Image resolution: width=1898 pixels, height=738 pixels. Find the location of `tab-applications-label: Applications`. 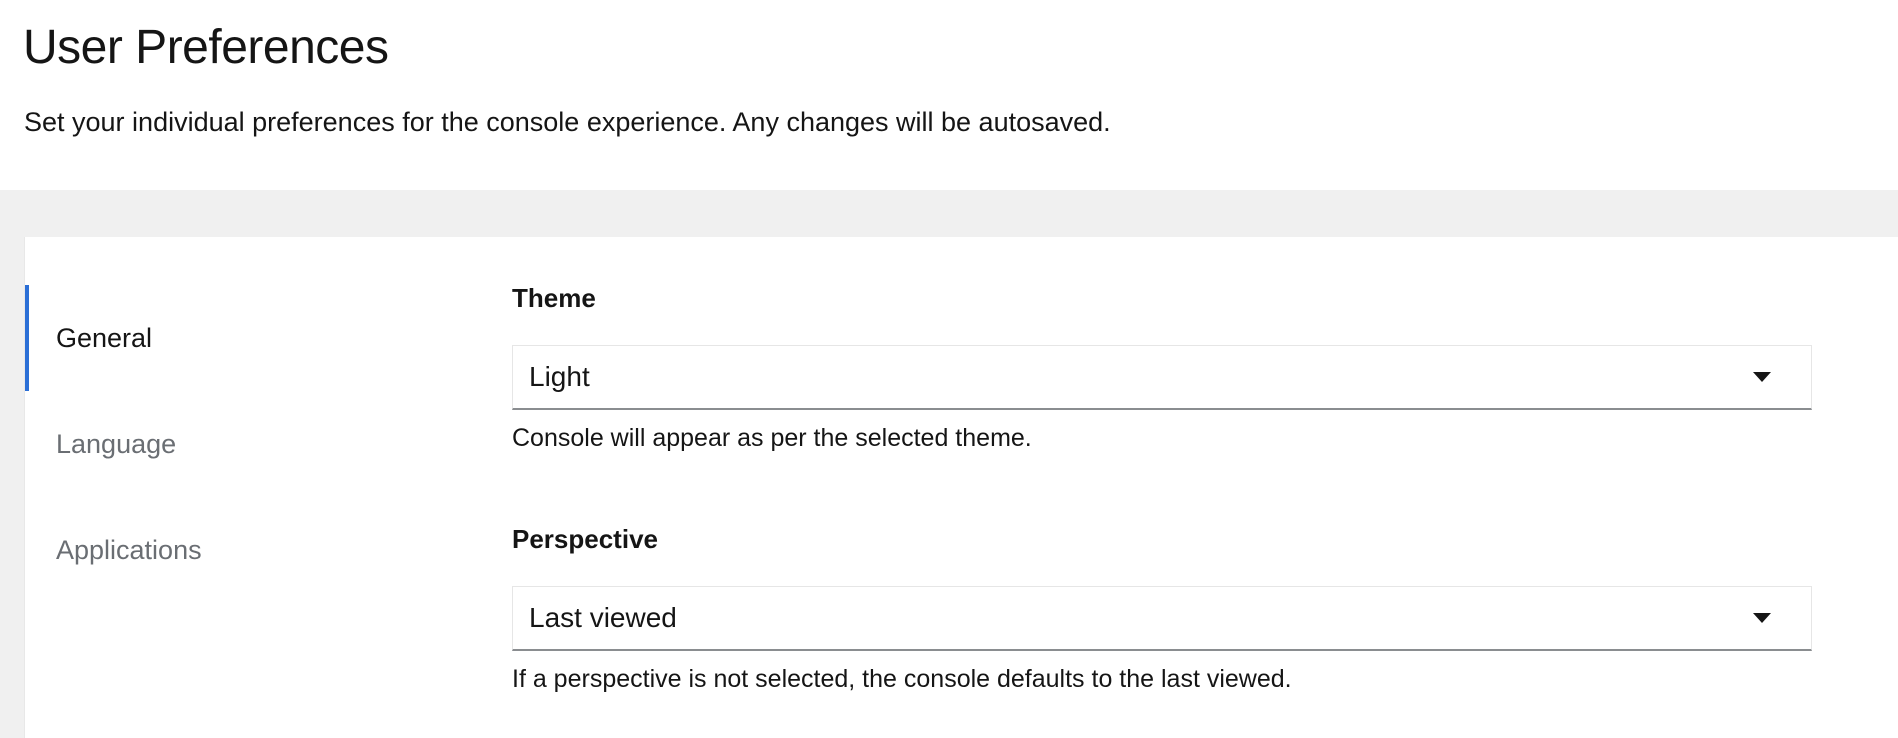

tab-applications-label: Applications is located at coordinates (129, 549).